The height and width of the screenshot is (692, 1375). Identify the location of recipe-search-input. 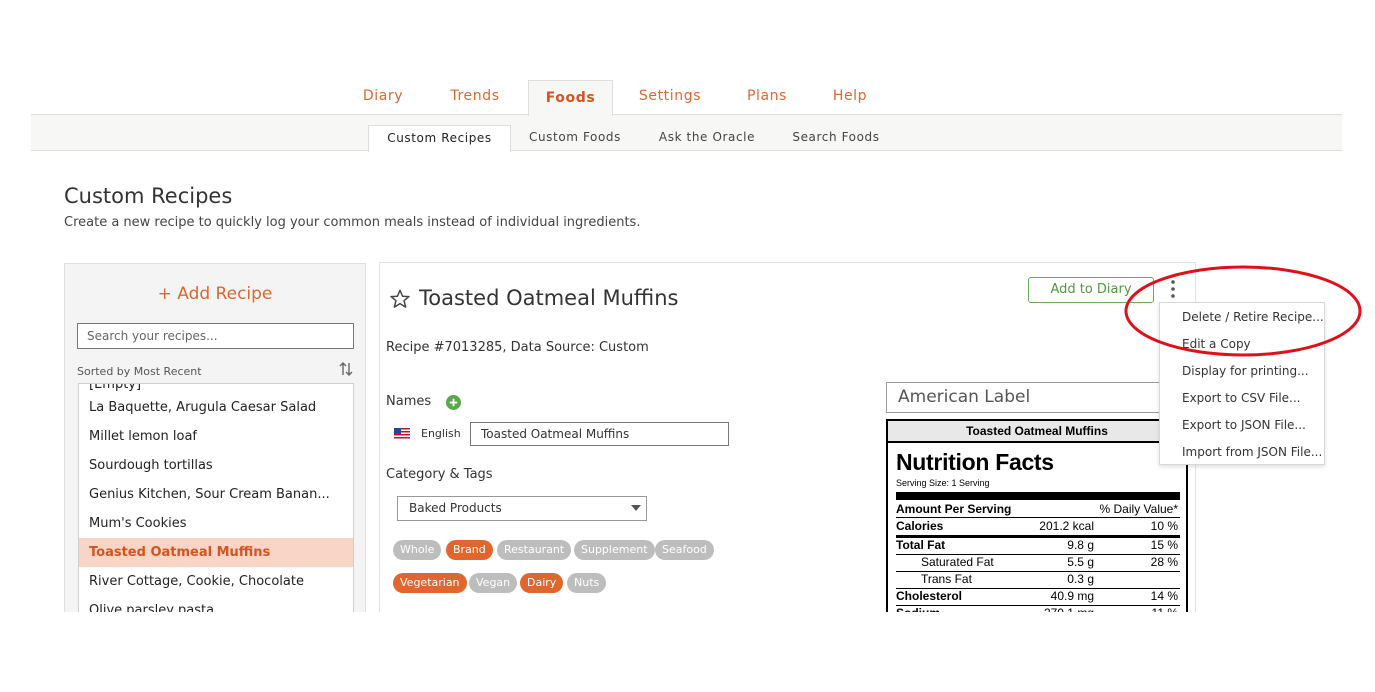
(215, 336).